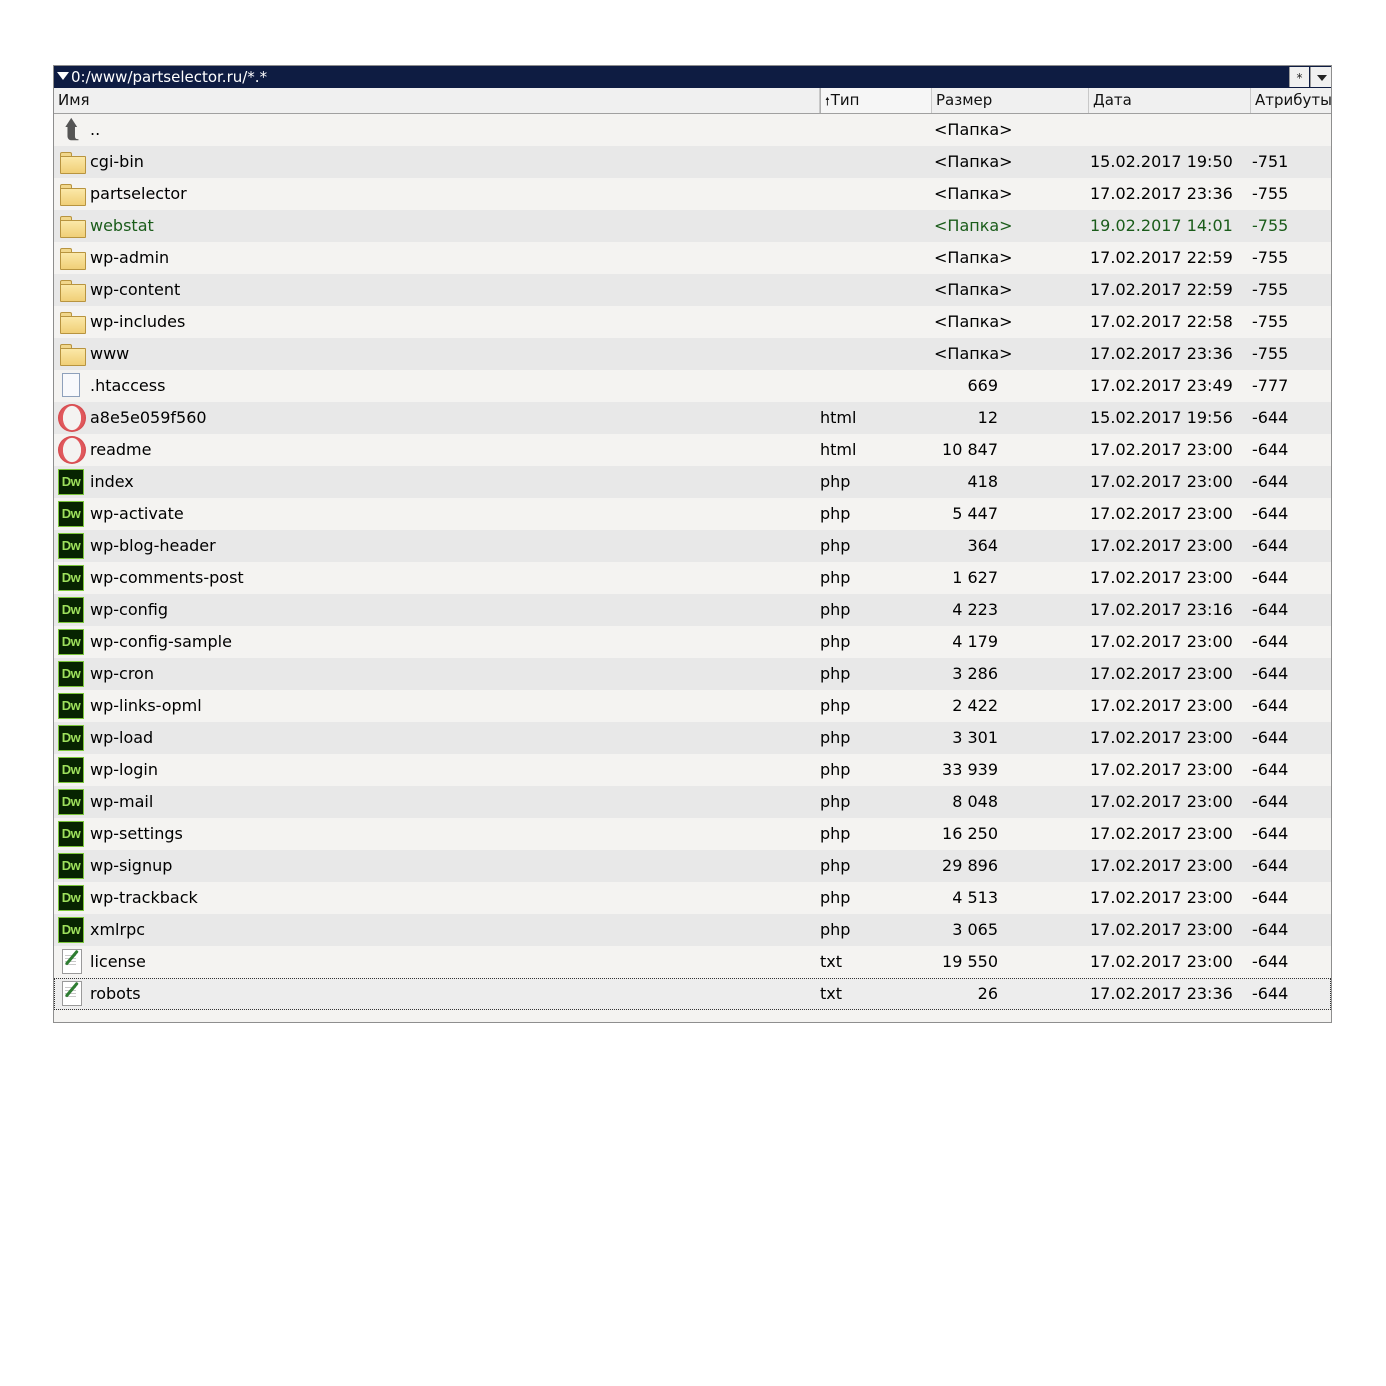  Describe the element at coordinates (838, 449) in the screenshot. I see `file-type: html` at that location.